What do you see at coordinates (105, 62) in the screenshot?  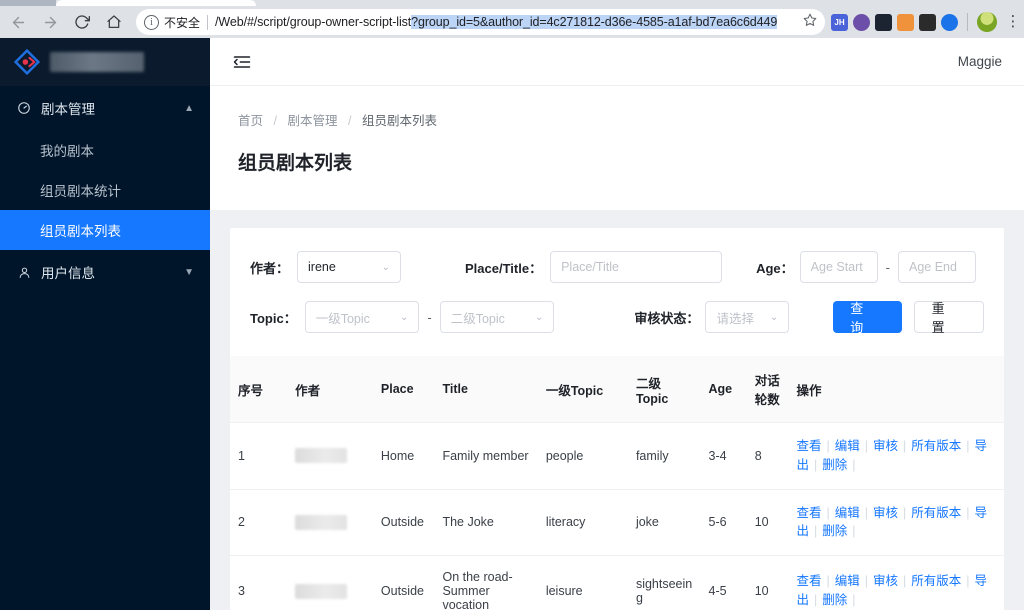 I see `sidebar-logo-row` at bounding box center [105, 62].